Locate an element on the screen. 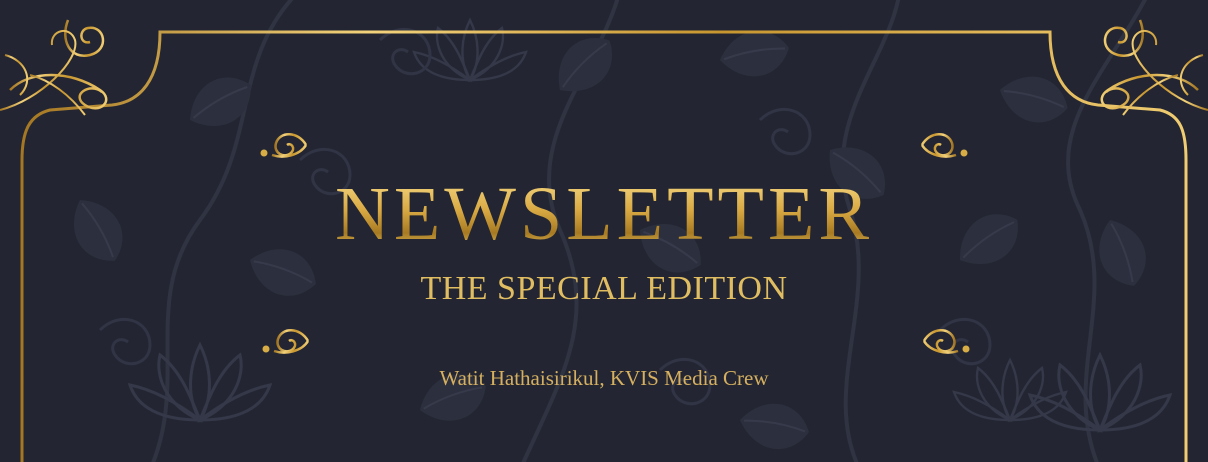 This screenshot has width=1208, height=462. edition-subtitle: THE SPECIAL EDITION is located at coordinates (604, 288).